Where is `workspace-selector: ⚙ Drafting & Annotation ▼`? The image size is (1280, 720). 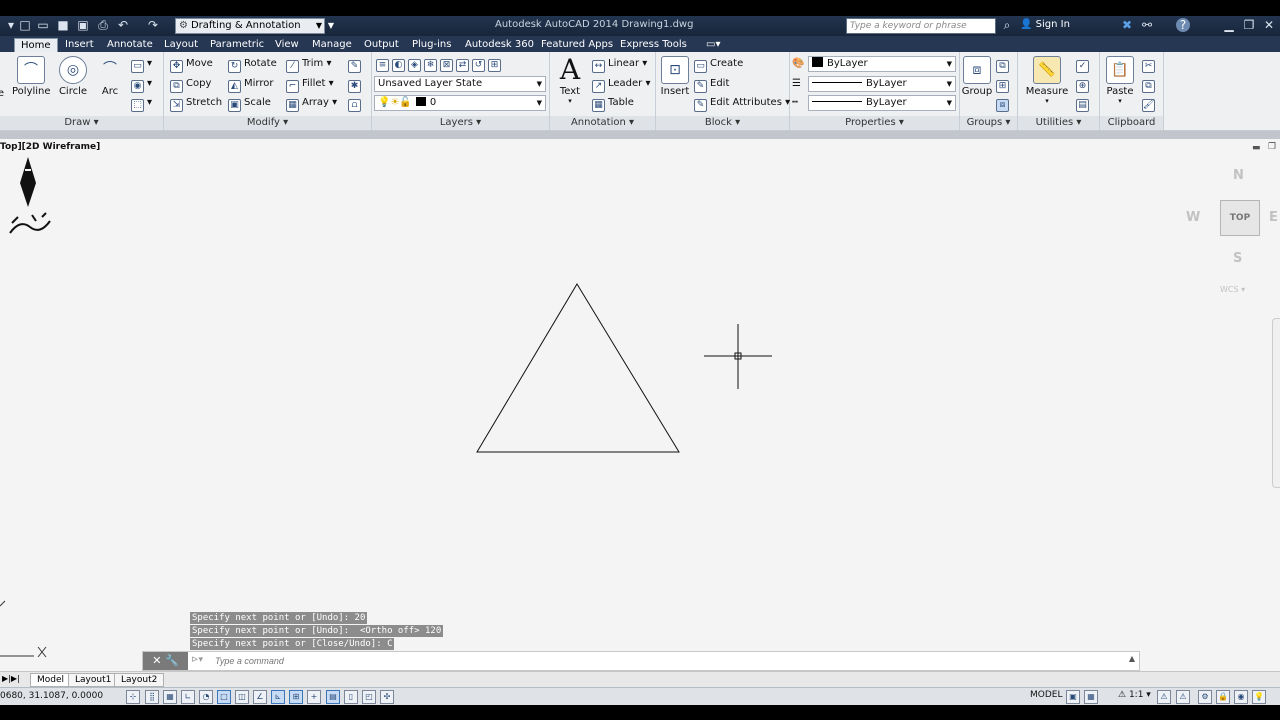
workspace-selector: ⚙ Drafting & Annotation ▼ is located at coordinates (250, 26).